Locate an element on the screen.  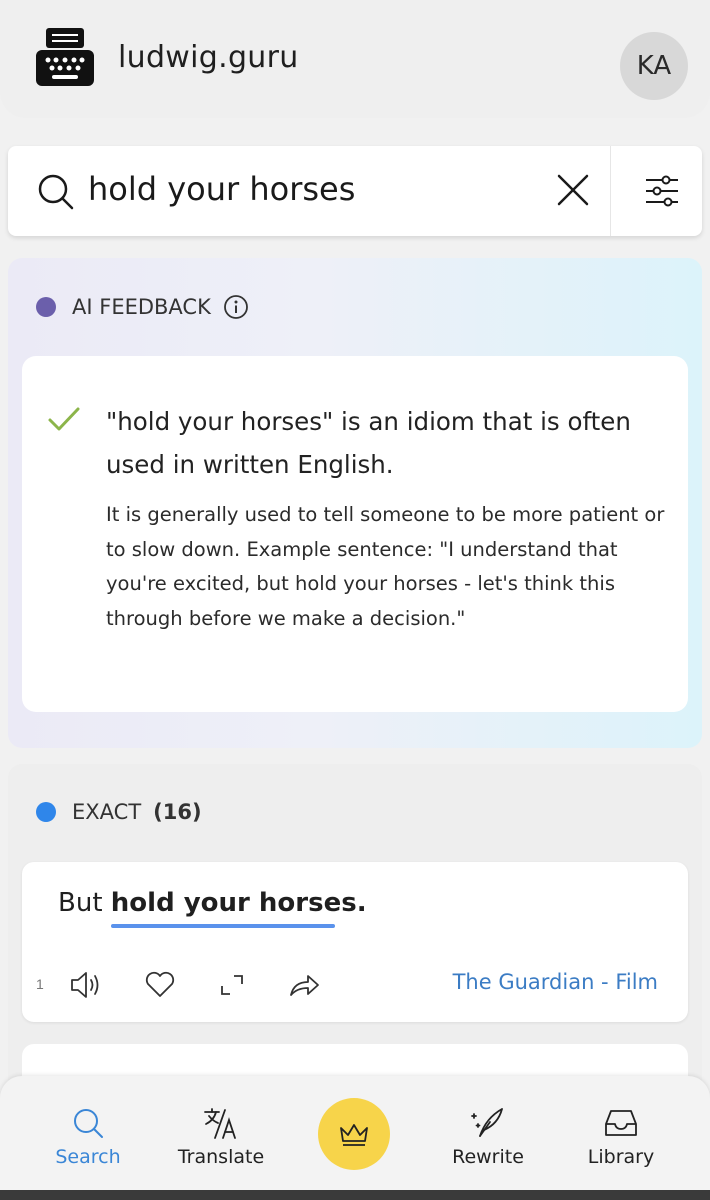
nav-translate-label: Translate is located at coordinates (221, 1157).